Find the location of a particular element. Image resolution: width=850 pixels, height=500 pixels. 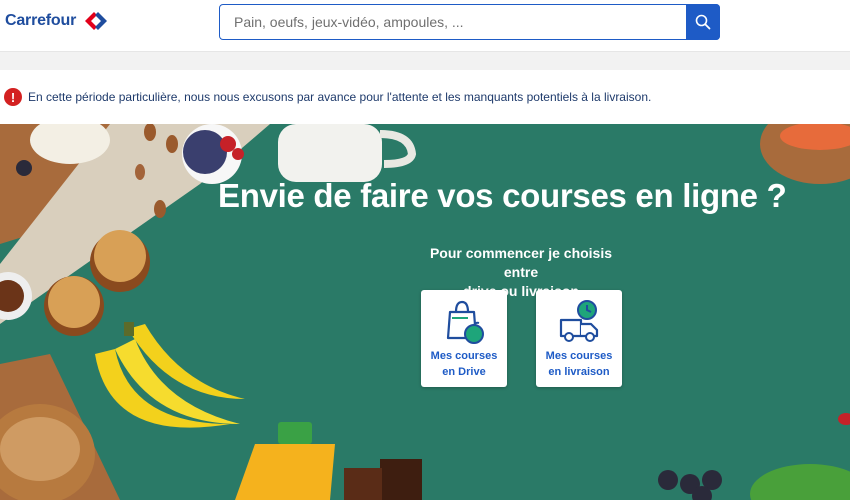

search-button is located at coordinates (703, 22).